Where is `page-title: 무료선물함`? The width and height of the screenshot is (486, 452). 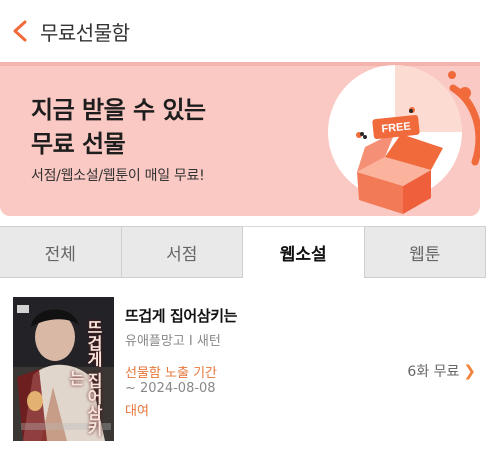
page-title: 무료선물함 is located at coordinates (85, 32).